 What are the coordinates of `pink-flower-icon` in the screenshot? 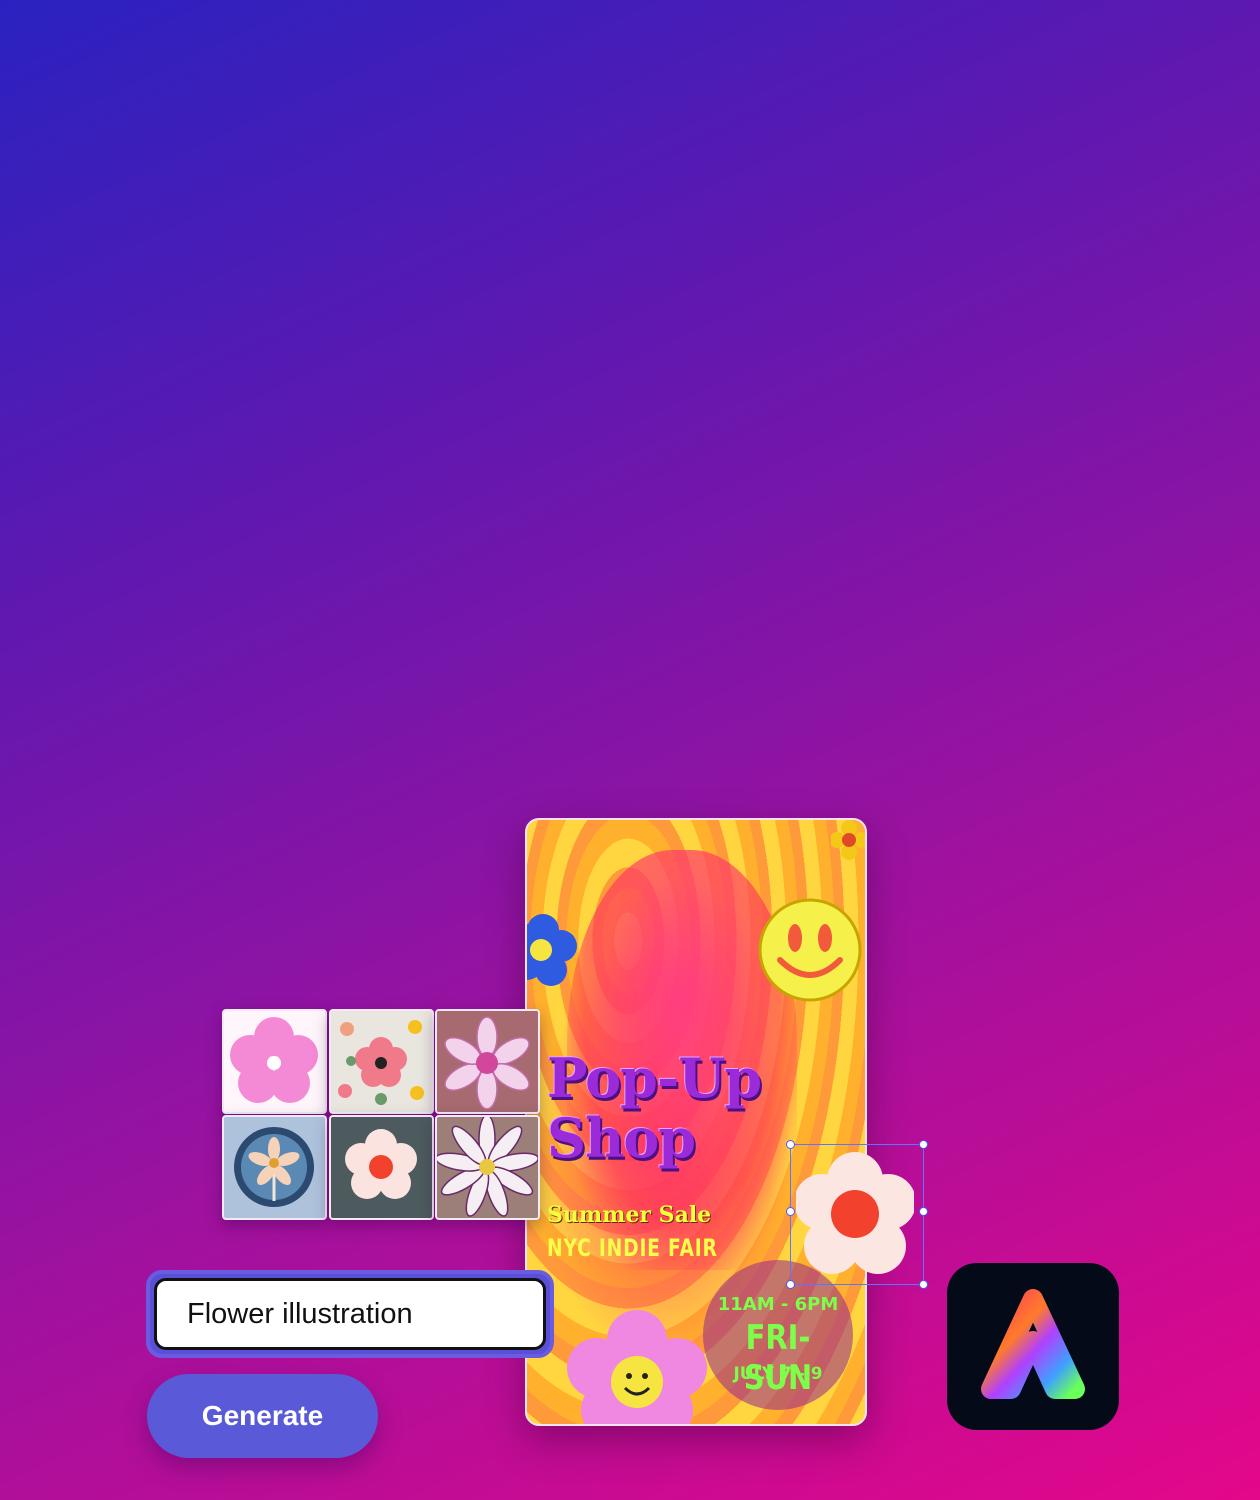 It's located at (274, 1060).